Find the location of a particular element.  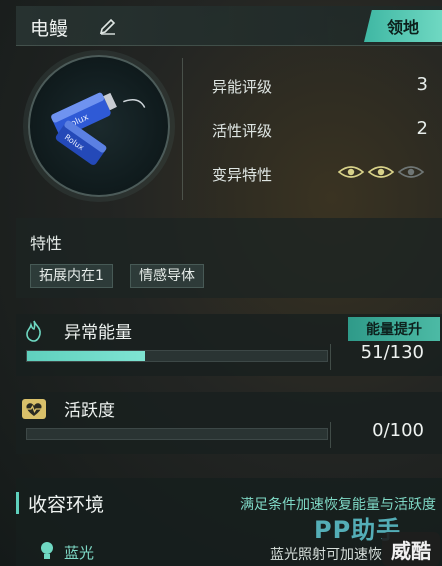

mutation-eyes is located at coordinates (381, 172).